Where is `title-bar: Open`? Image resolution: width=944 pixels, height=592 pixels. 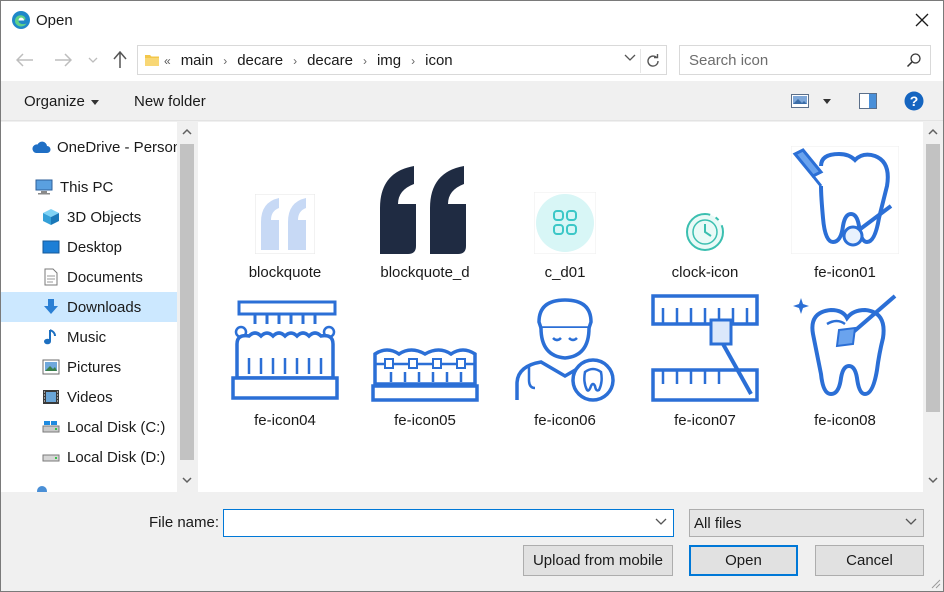 title-bar: Open is located at coordinates (472, 20).